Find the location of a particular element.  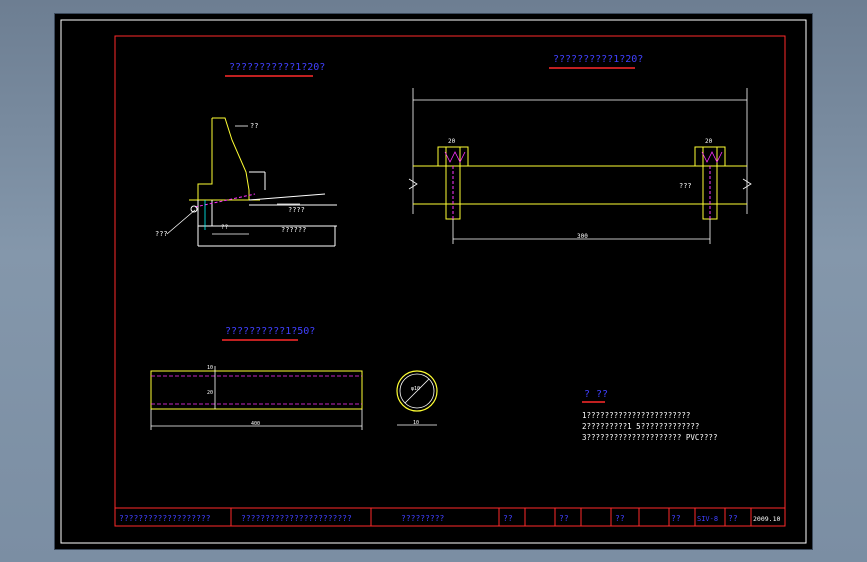

tb-cell-number-label: ?? is located at coordinates (676, 518).